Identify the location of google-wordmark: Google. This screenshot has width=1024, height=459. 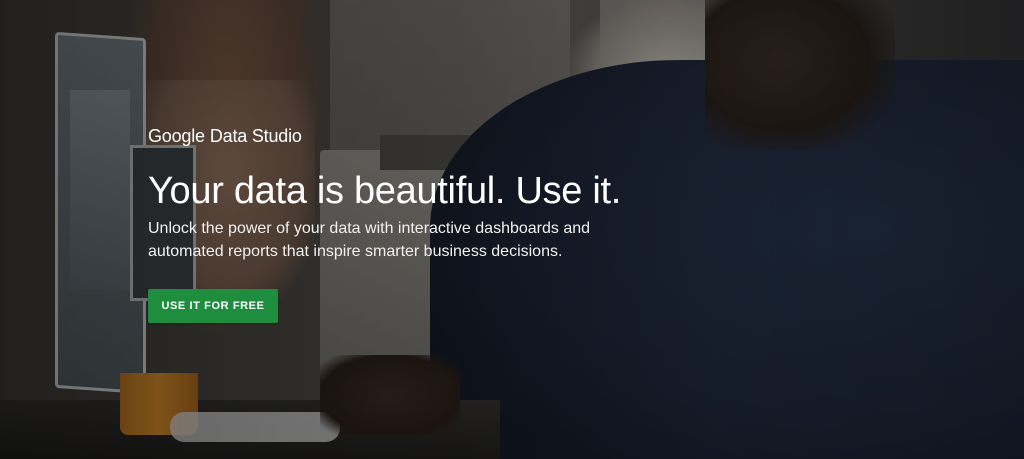
(176, 136).